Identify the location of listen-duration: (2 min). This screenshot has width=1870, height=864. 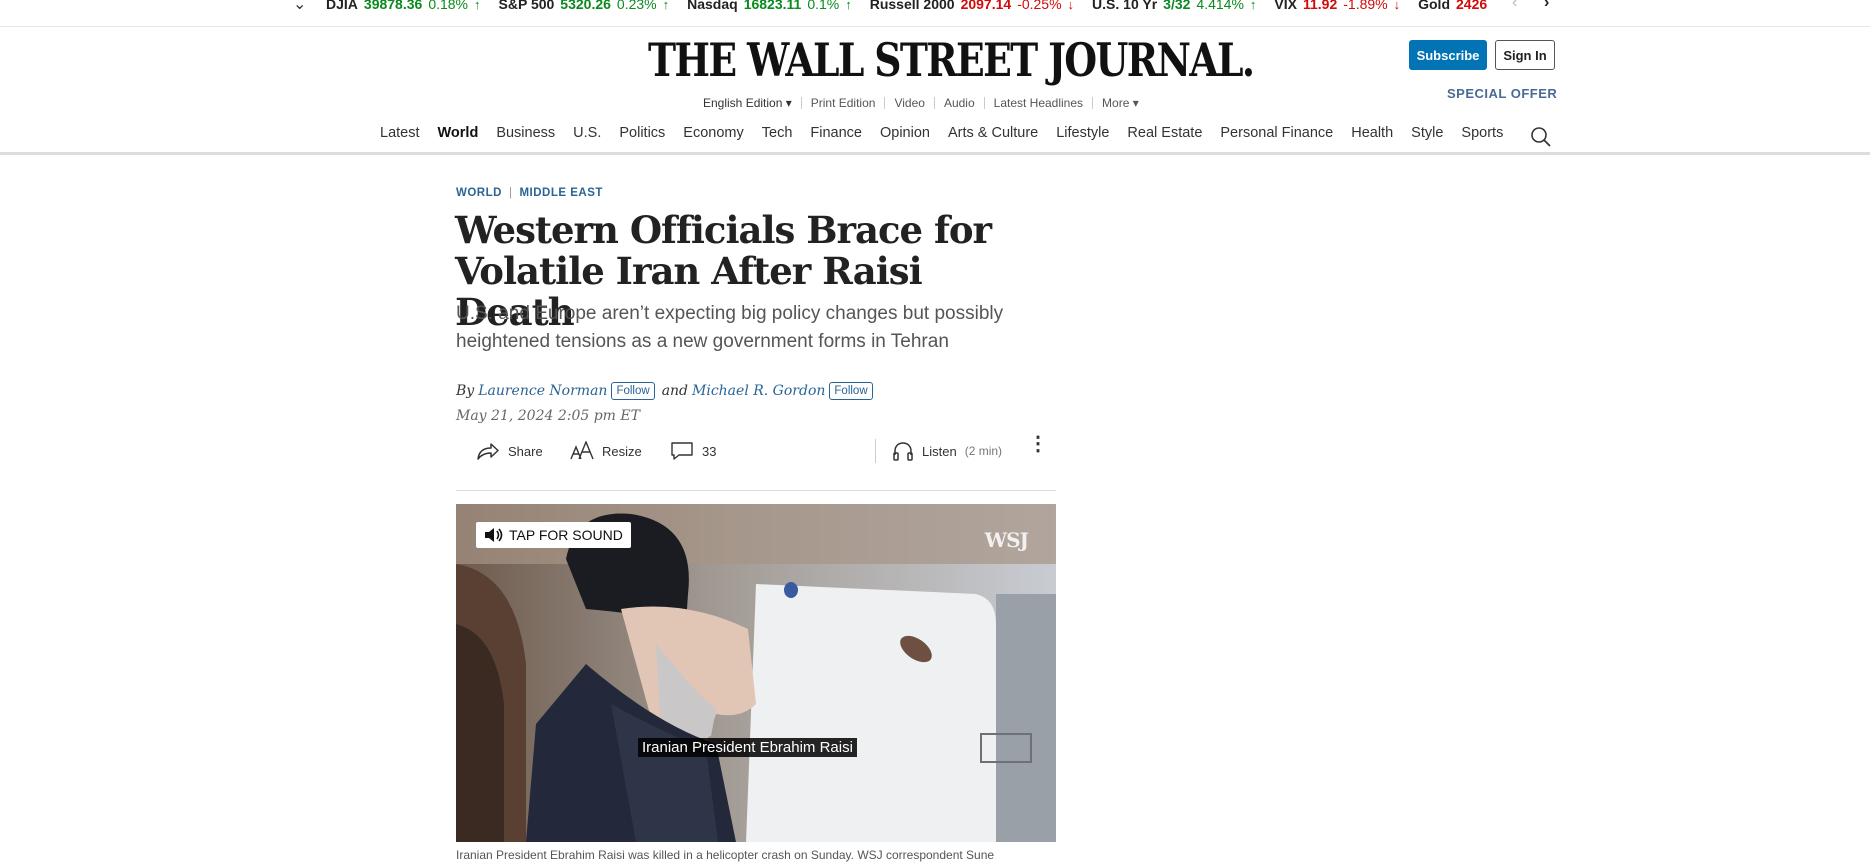
(983, 451).